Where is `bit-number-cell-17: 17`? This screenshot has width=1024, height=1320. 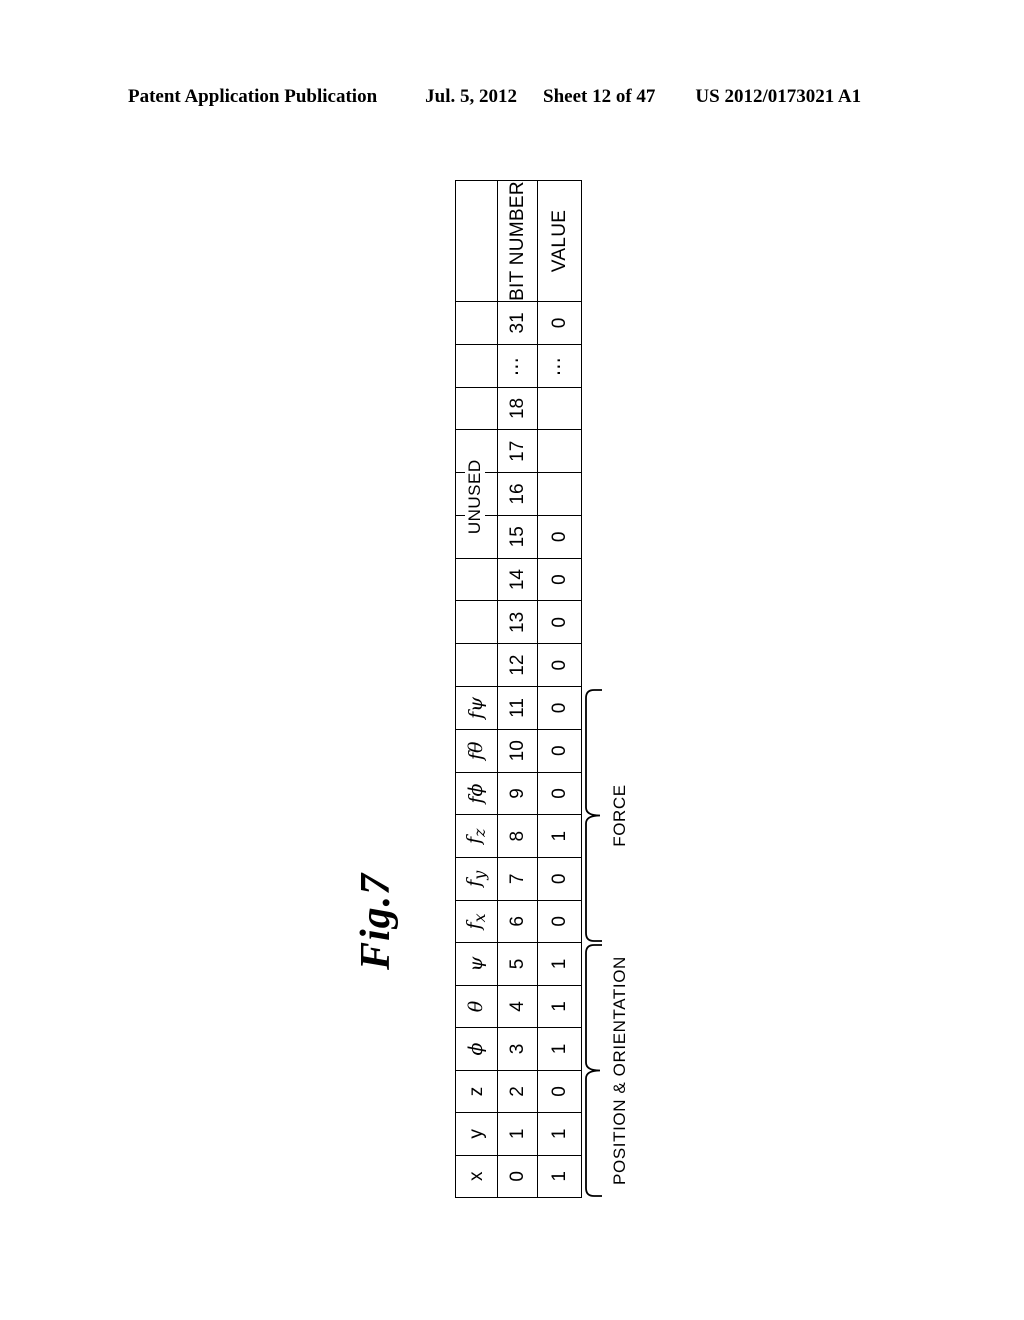 bit-number-cell-17: 17 is located at coordinates (517, 451).